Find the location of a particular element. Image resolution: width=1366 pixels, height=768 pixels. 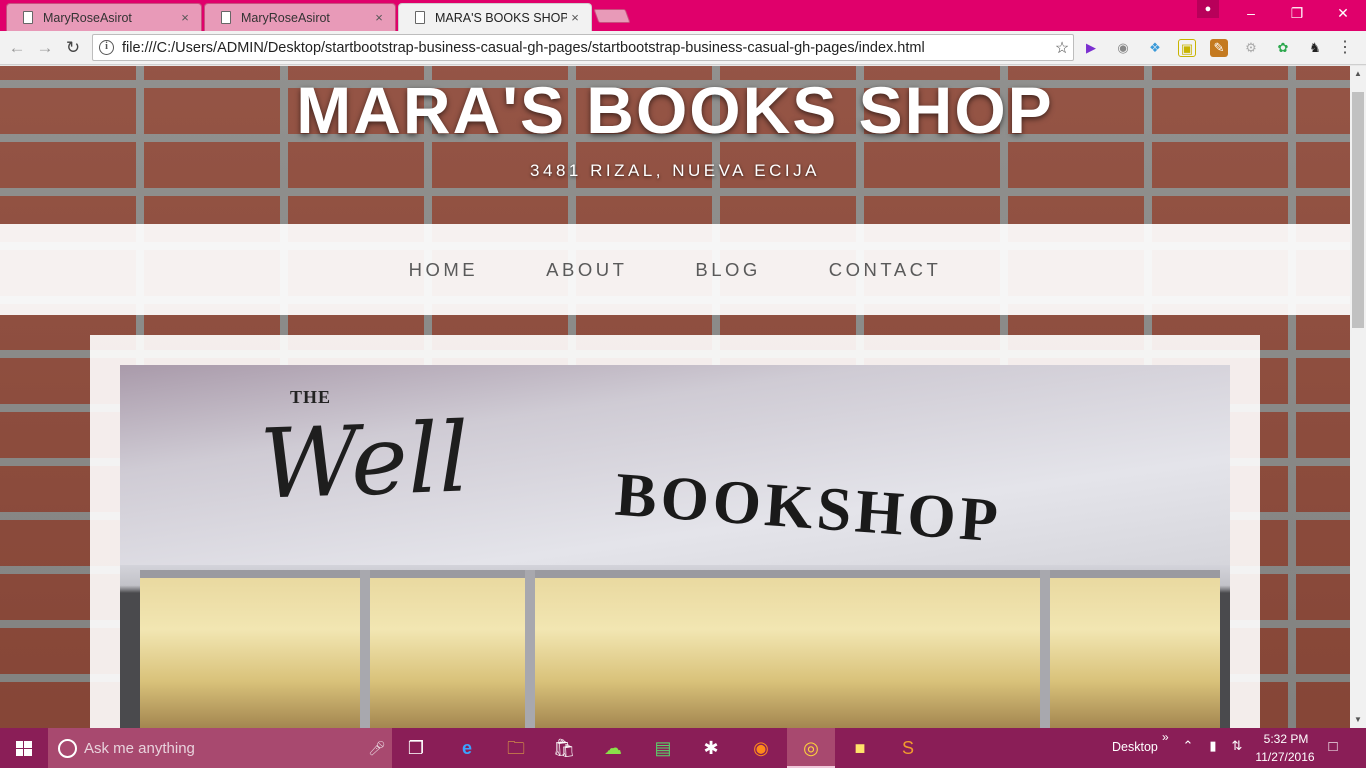

minimize-icon: – is located at coordinates (1251, 14).